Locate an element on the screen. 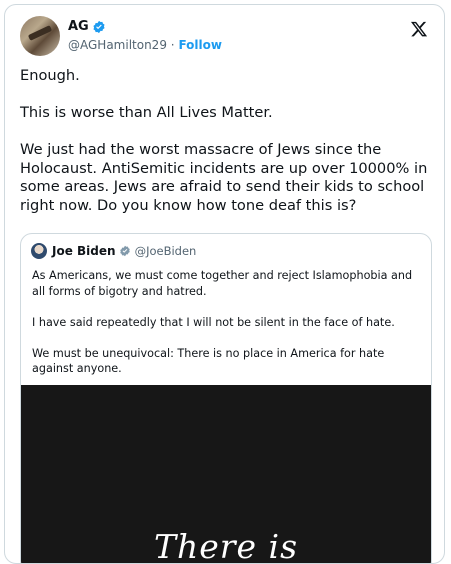 The height and width of the screenshot is (564, 451). tweet-paragraph: This is worse than All Lives Matter. is located at coordinates (146, 112).